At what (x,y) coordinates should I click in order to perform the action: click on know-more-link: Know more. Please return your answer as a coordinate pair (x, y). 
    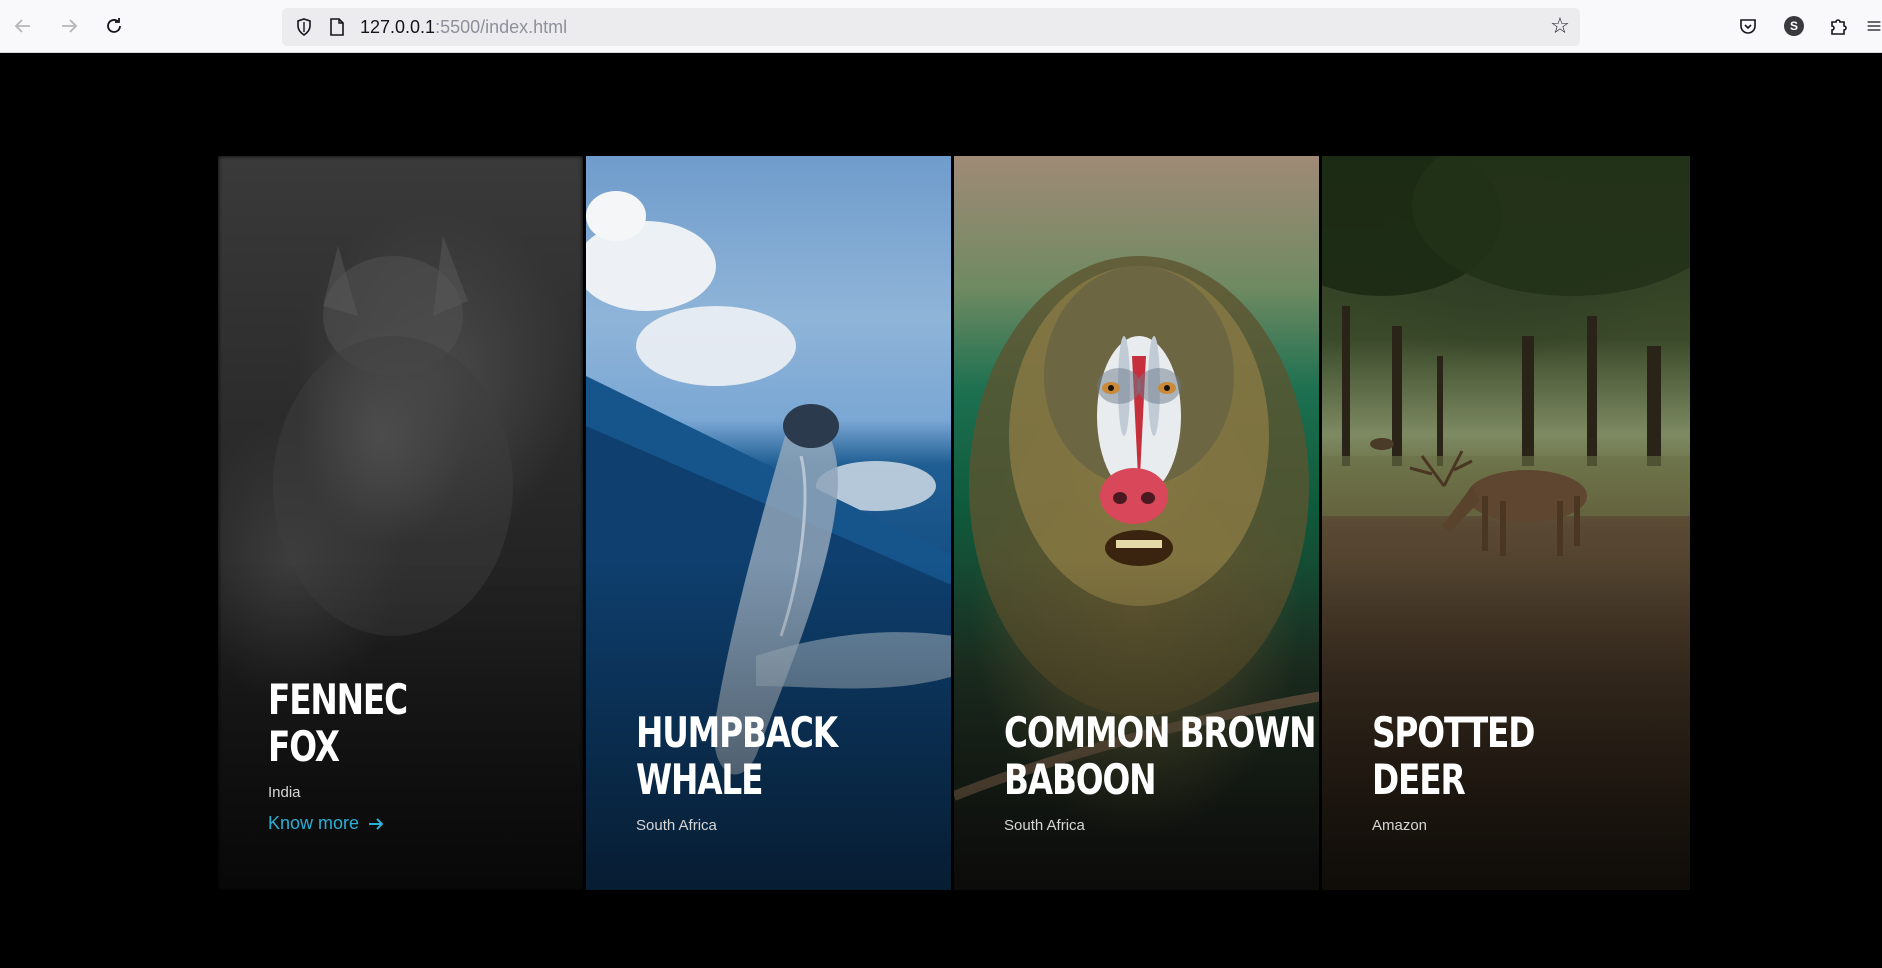
    Looking at the image, I should click on (326, 823).